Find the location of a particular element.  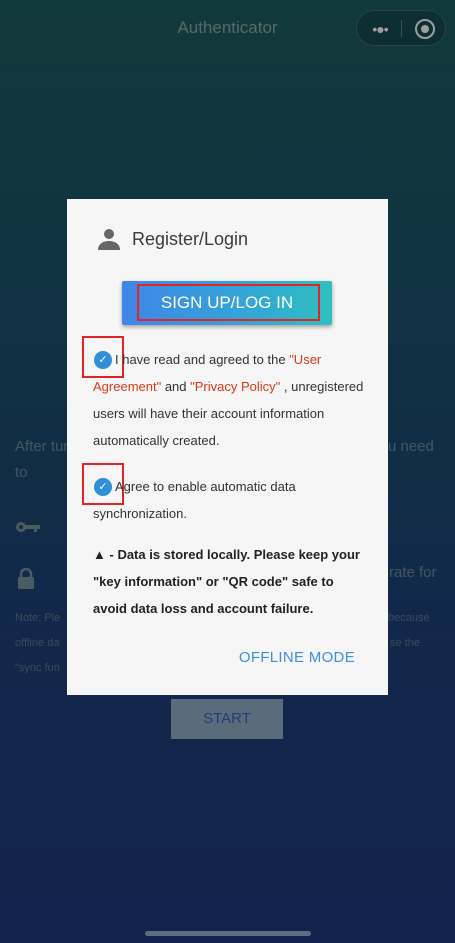

dialog-header: Register/Login is located at coordinates (172, 239).